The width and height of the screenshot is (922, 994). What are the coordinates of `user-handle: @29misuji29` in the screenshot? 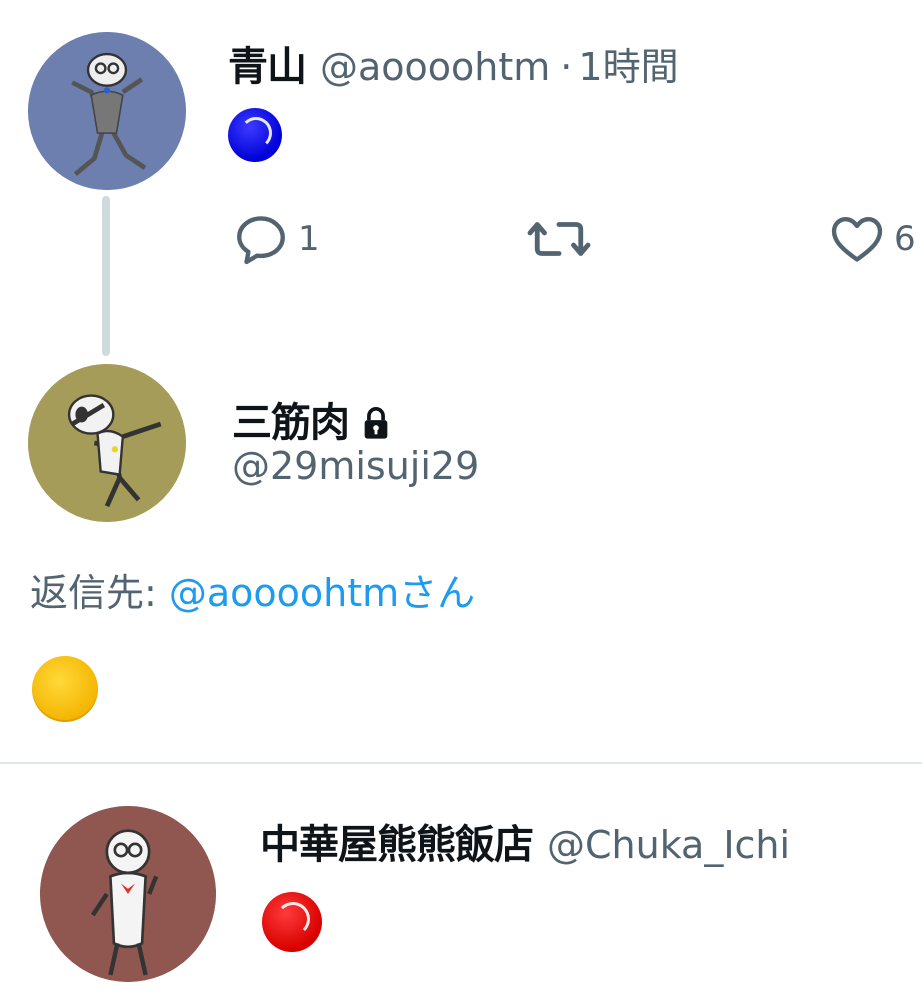 It's located at (355, 466).